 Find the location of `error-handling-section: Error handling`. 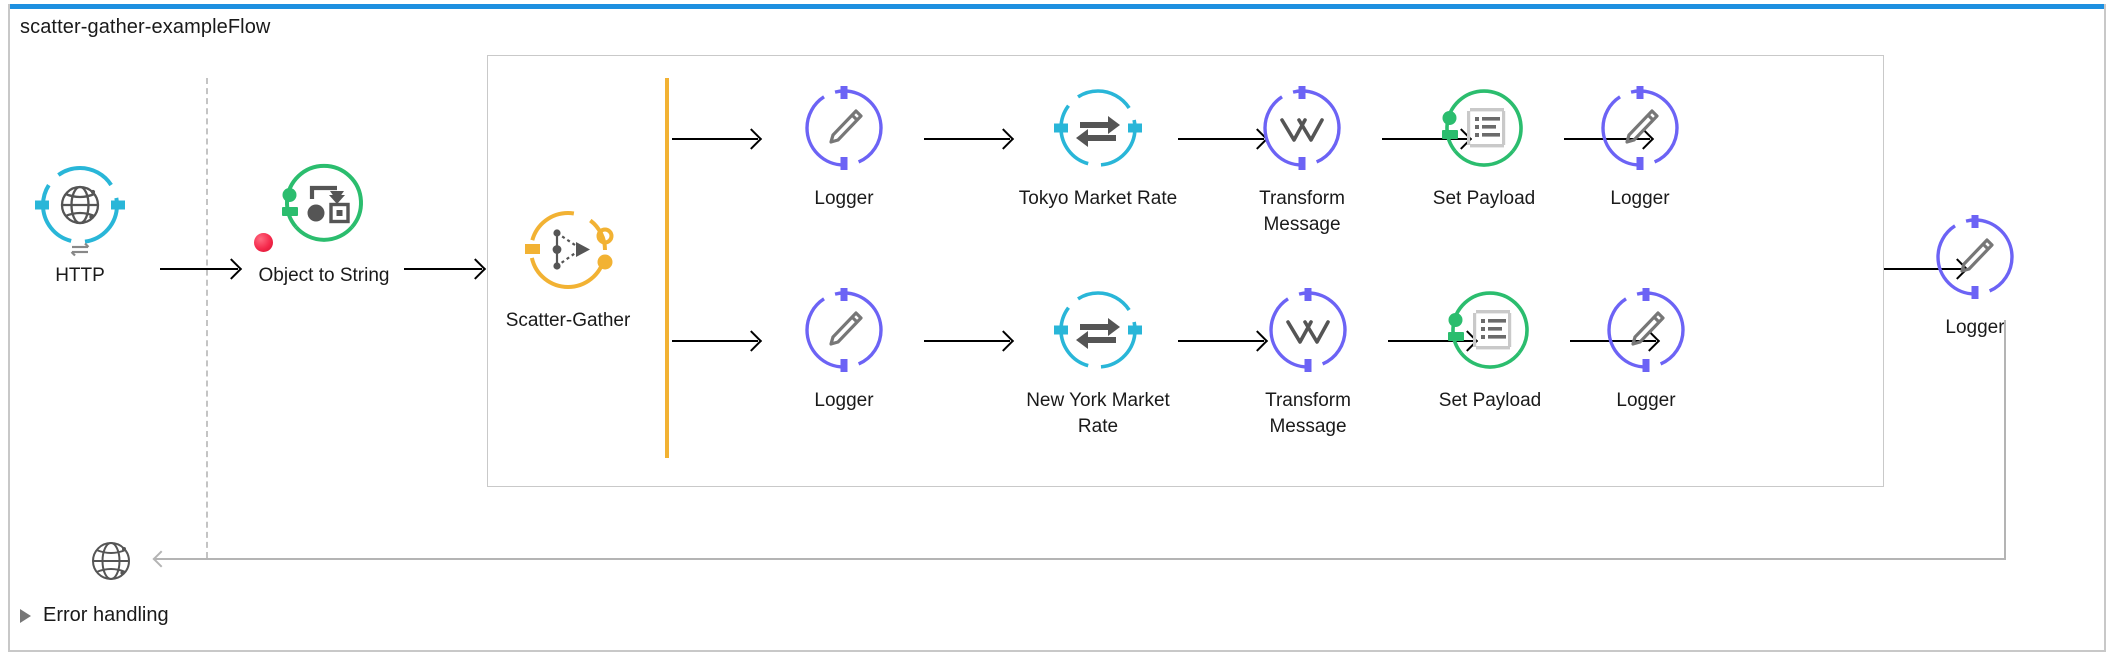

error-handling-section: Error handling is located at coordinates (94, 615).